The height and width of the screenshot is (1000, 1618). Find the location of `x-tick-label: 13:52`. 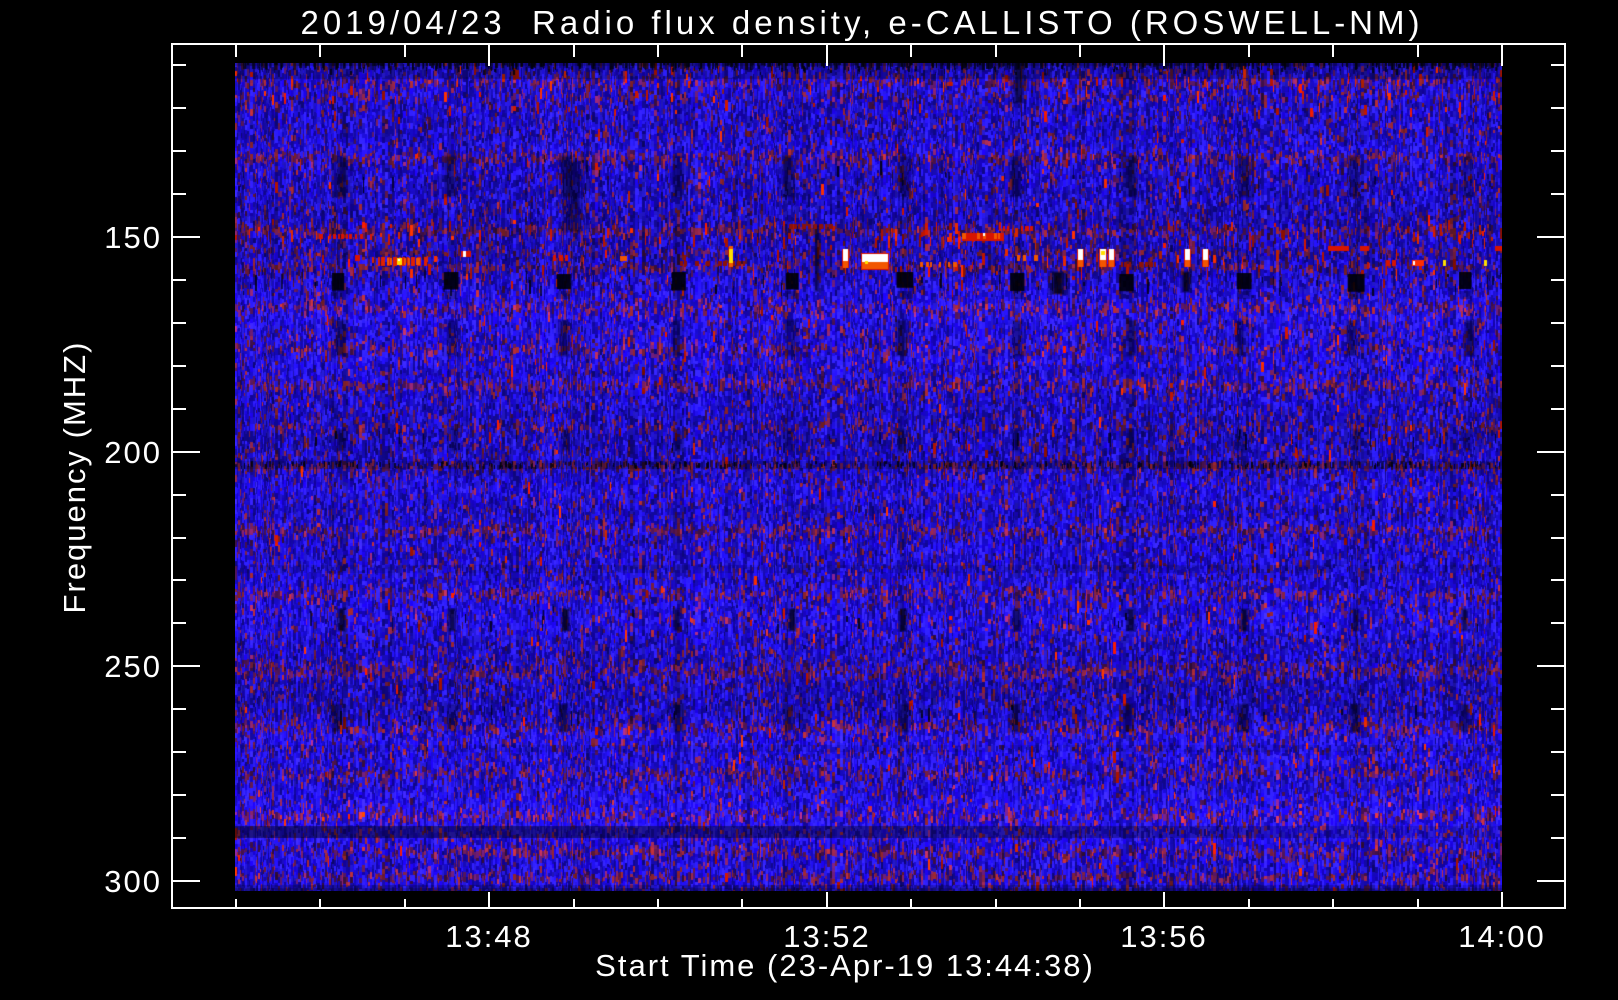

x-tick-label: 13:52 is located at coordinates (827, 936).